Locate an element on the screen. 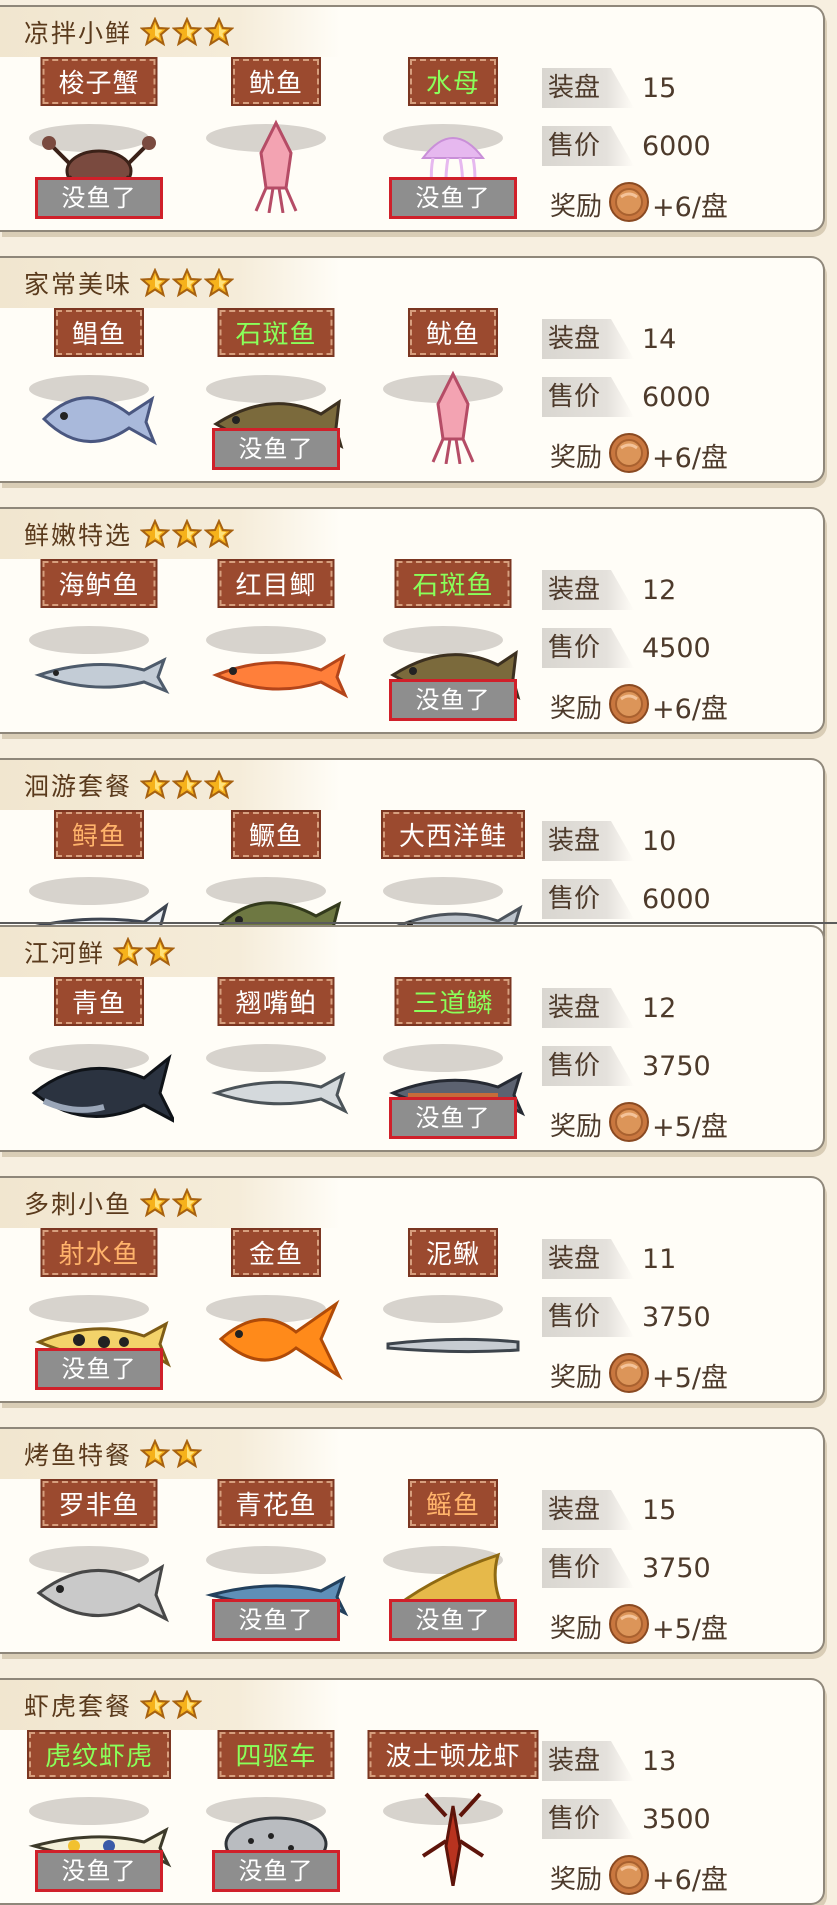  ingredient-slot: 梭子蟹 没鱼了 is located at coordinates (99, 138).